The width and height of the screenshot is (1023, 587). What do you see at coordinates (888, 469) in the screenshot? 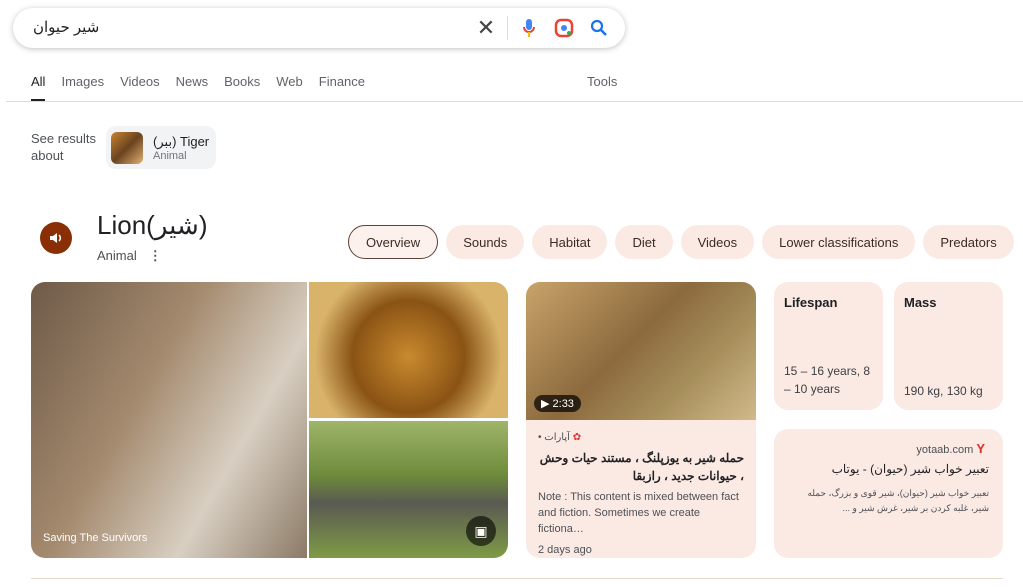
I see `web-result-title: تعبیر خواب شیر (حیوان) - یوتاب` at bounding box center [888, 469].